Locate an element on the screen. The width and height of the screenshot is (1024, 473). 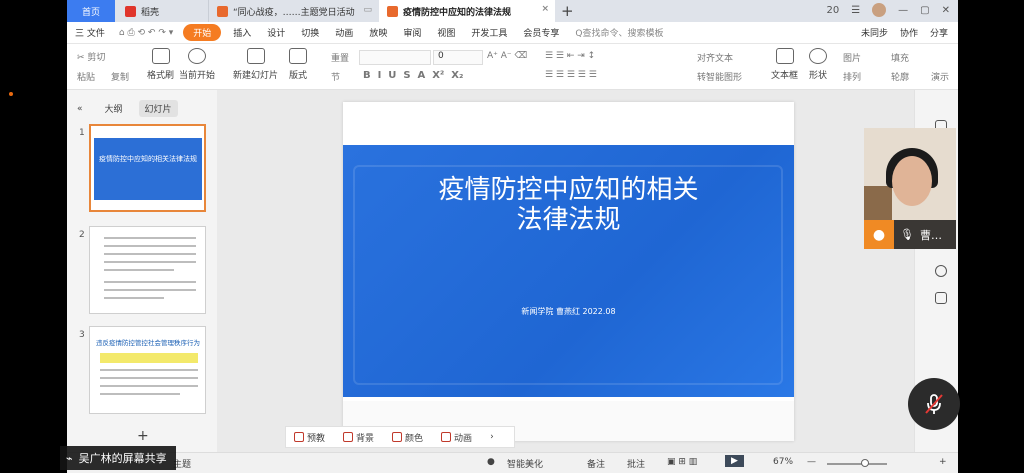
slide-number: 2 is located at coordinates (82, 235).